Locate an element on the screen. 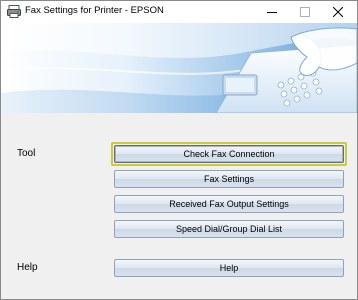 Image resolution: width=358 pixels, height=300 pixels. help-section-label: Help is located at coordinates (27, 267).